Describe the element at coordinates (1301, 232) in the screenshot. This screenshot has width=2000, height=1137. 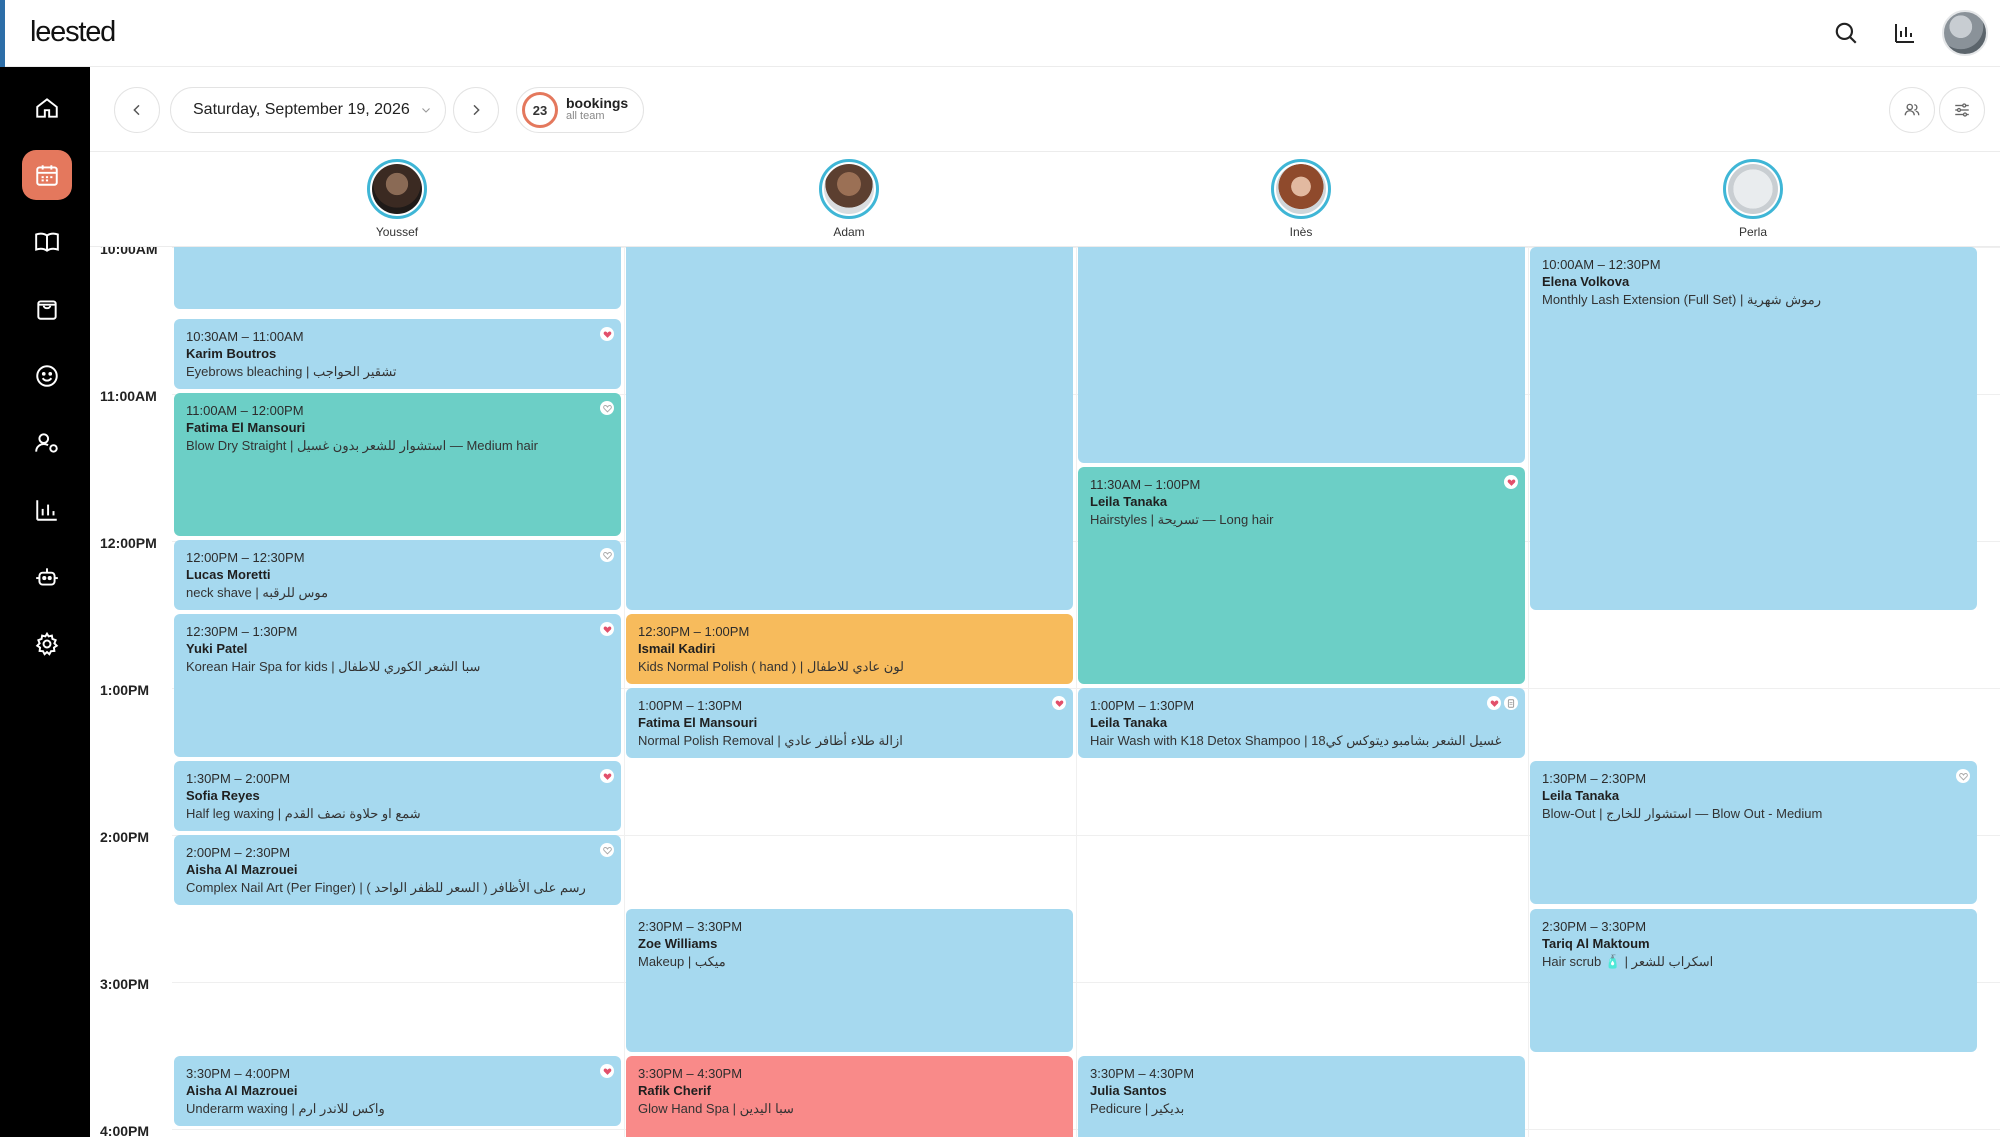
I see `staff-name: Inès` at that location.